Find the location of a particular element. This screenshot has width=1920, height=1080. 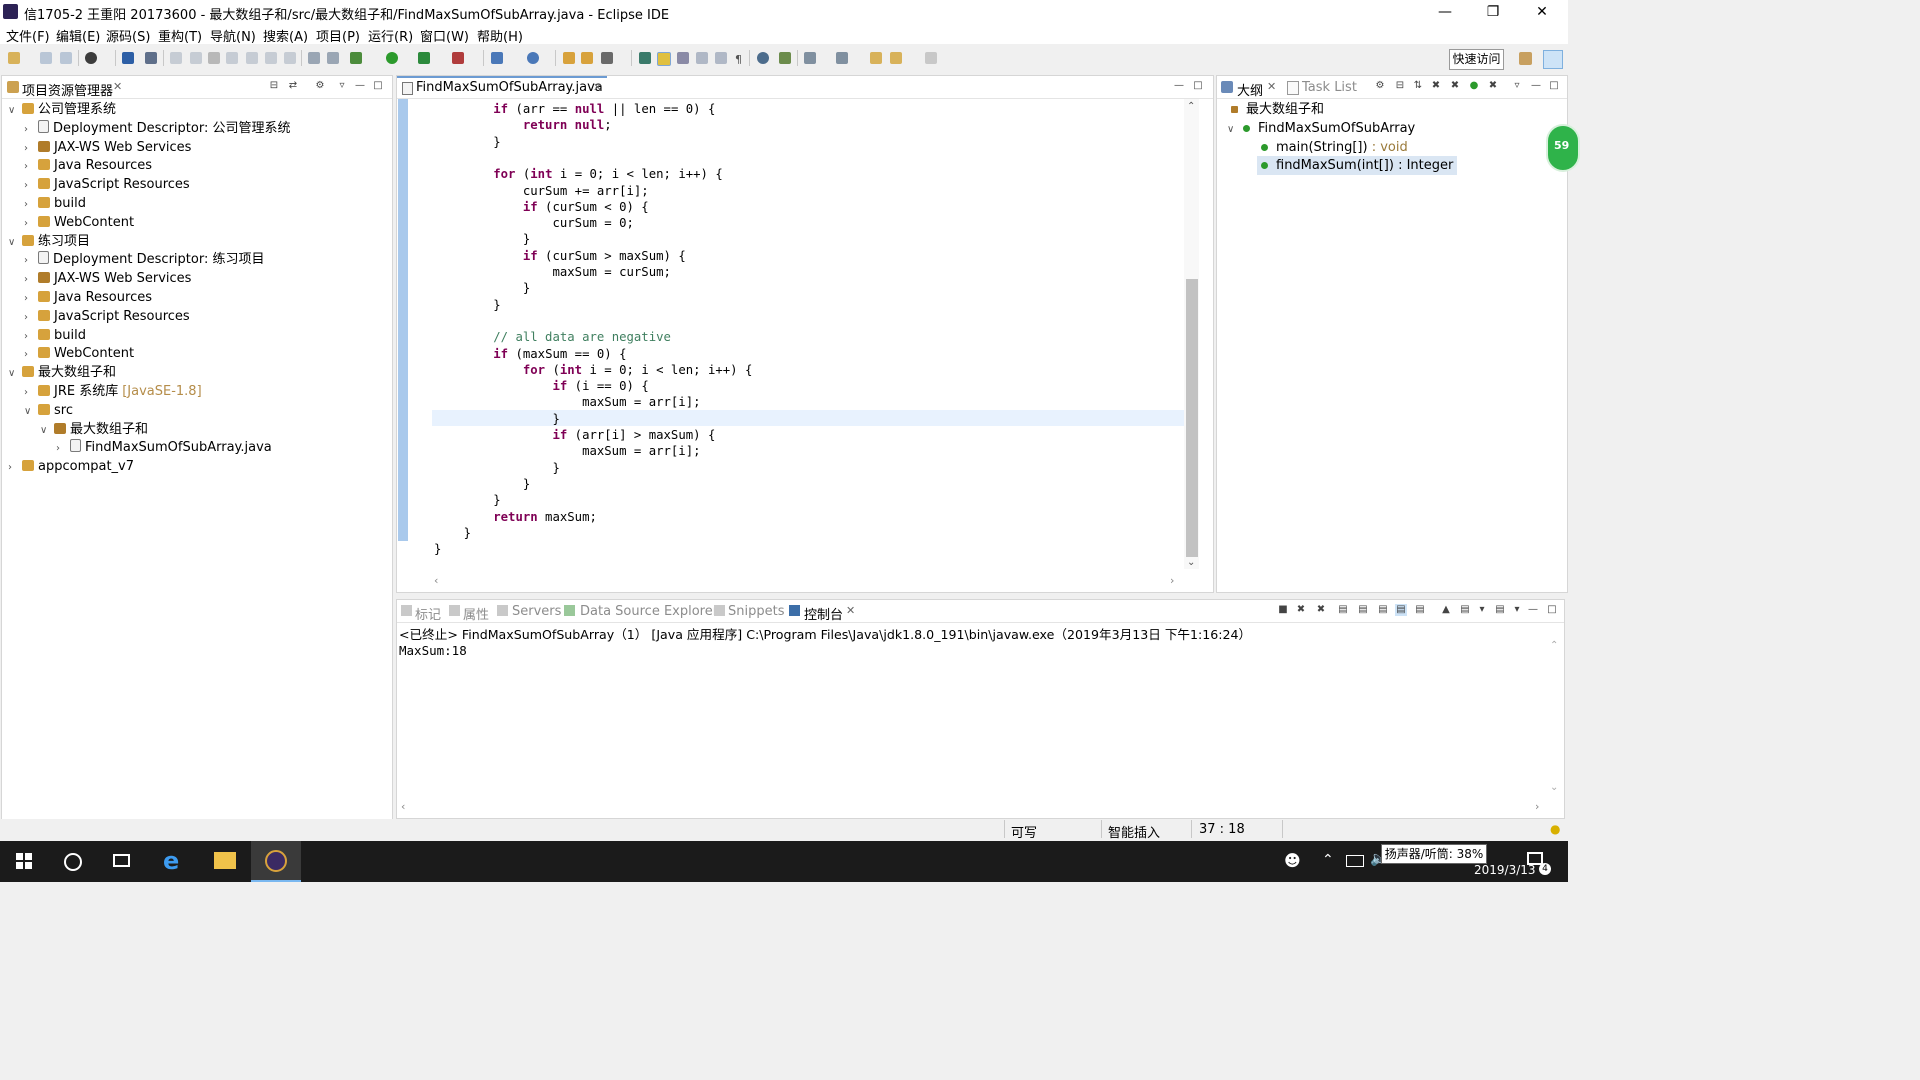

menu-file: 文件(F) is located at coordinates (28, 35).